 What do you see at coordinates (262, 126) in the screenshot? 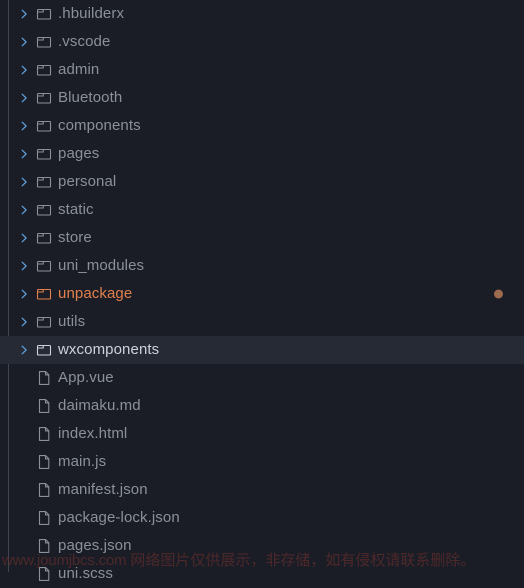
I see `tree-row-folder: components` at bounding box center [262, 126].